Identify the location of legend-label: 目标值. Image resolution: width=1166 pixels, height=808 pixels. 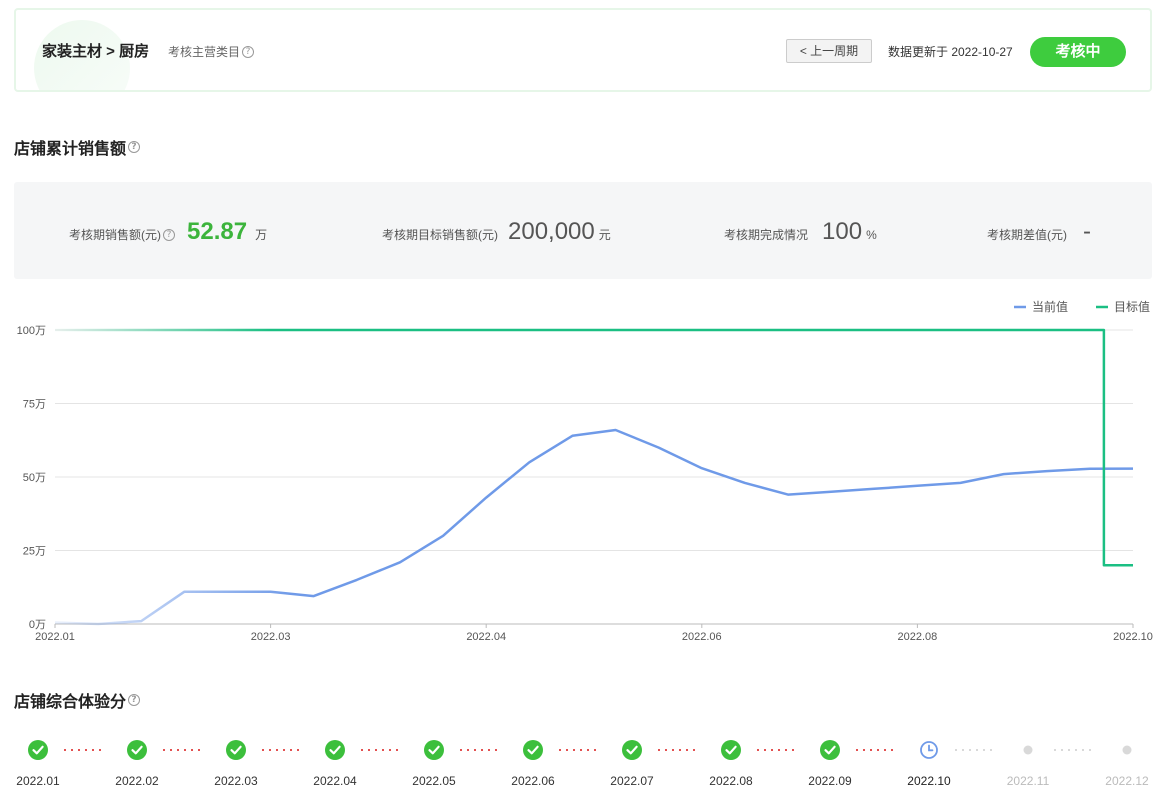
(1132, 306).